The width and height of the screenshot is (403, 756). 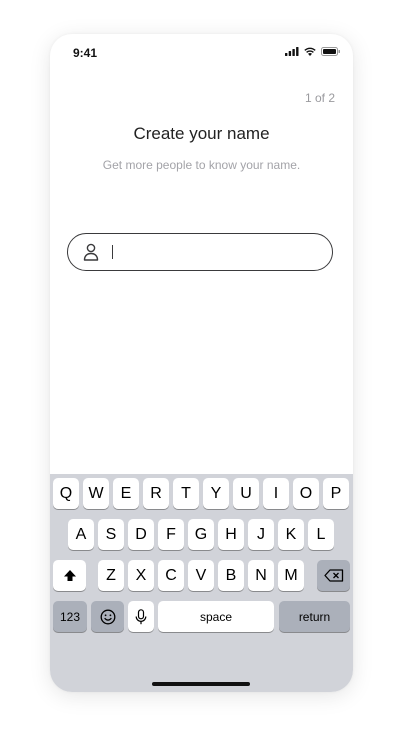 What do you see at coordinates (231, 534) in the screenshot?
I see `key-h: H` at bounding box center [231, 534].